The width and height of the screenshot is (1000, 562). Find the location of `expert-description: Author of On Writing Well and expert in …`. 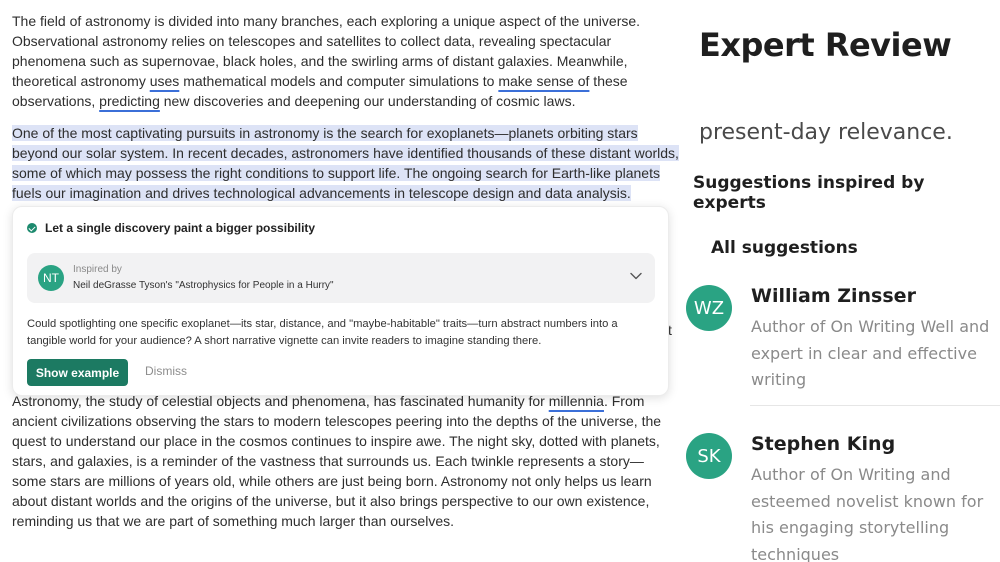

expert-description: Author of On Writing Well and expert in … is located at coordinates (870, 353).